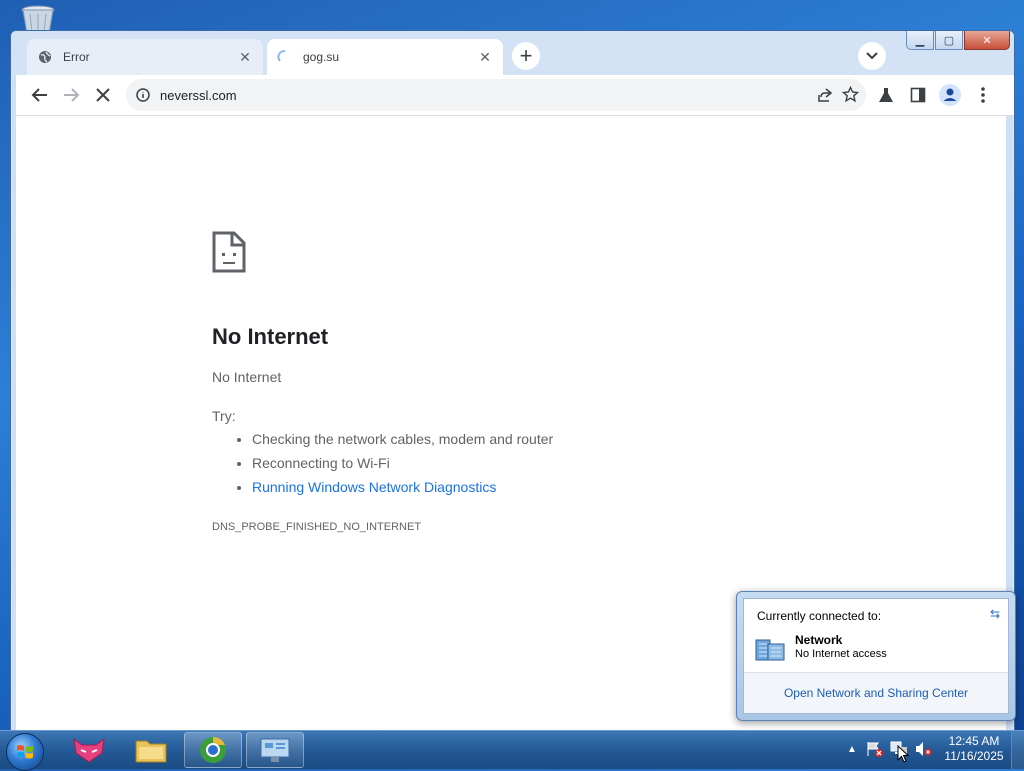  What do you see at coordinates (876, 692) in the screenshot?
I see `open-network-center-link: Open Network and Sharing Center` at bounding box center [876, 692].